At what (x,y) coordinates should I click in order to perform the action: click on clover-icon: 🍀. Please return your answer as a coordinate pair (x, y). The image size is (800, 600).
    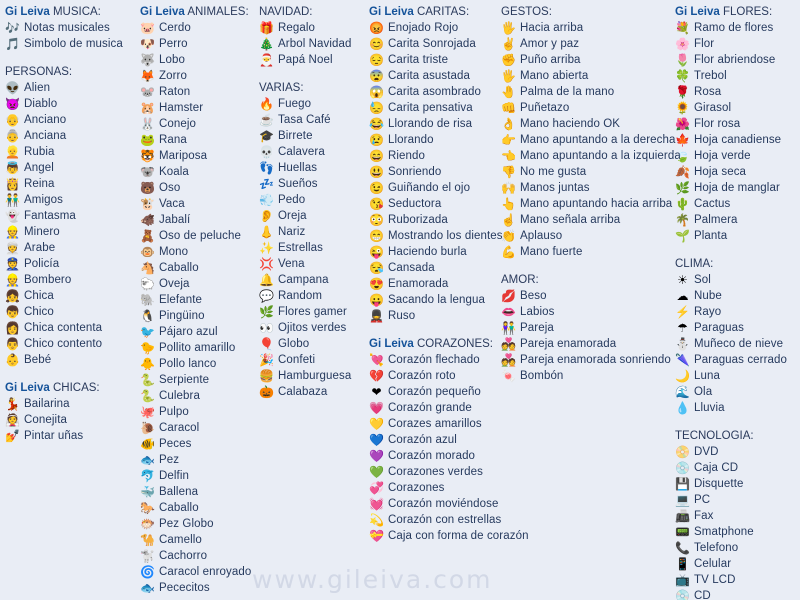
    Looking at the image, I should click on (682, 76).